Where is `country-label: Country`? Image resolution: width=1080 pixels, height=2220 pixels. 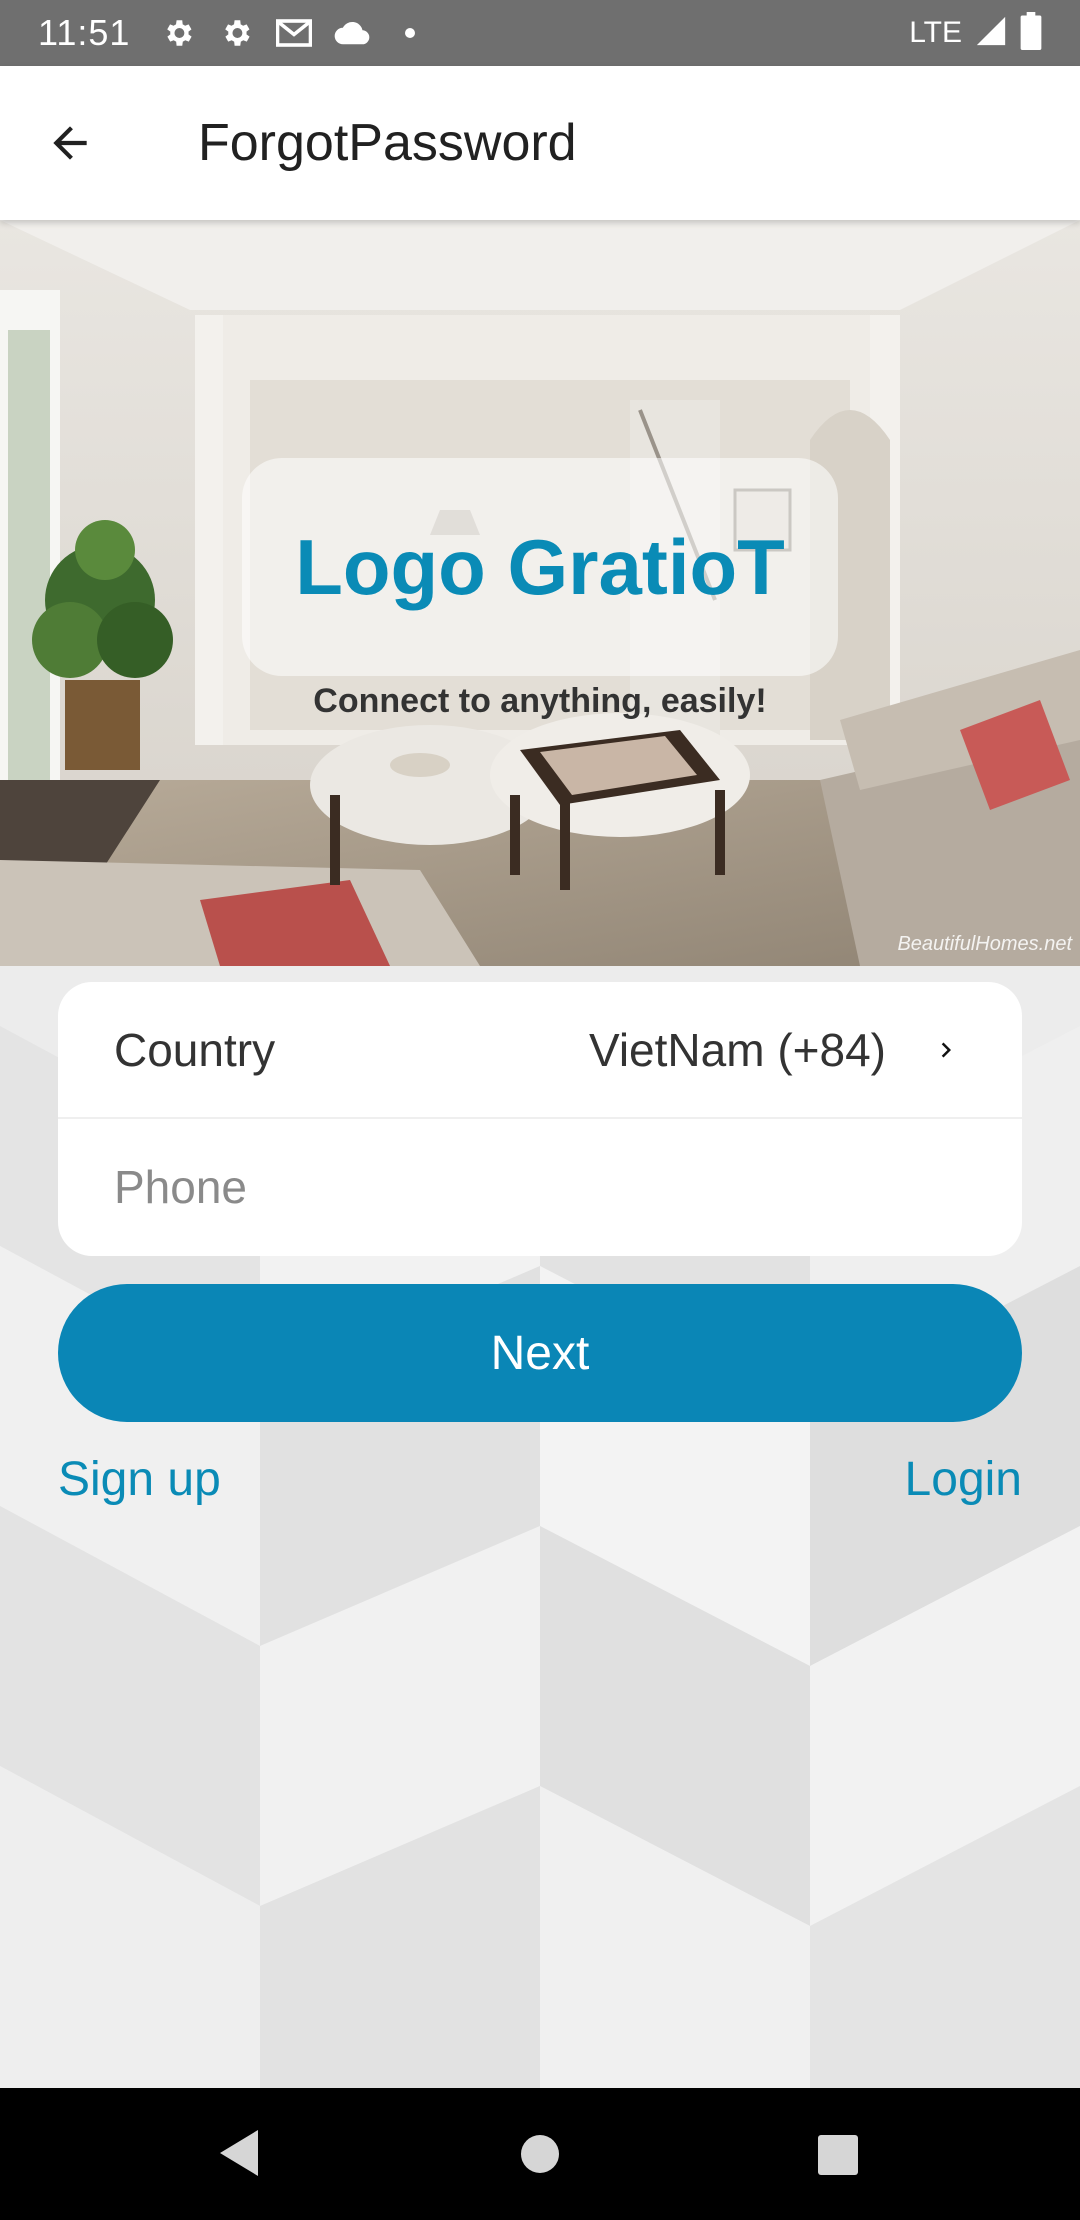 country-label: Country is located at coordinates (195, 1049).